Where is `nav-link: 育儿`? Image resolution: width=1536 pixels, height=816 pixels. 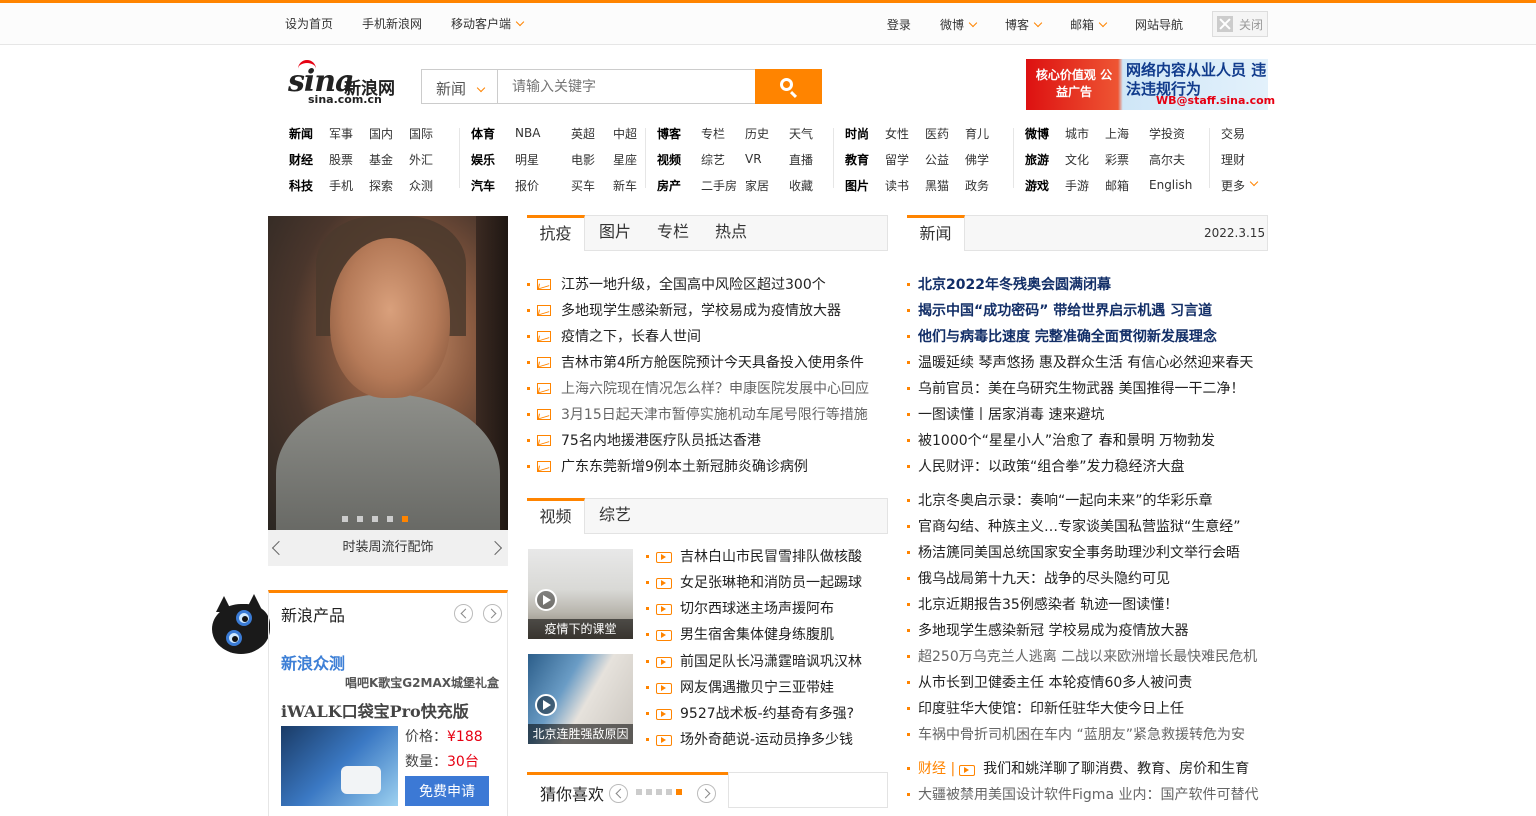
nav-link: 育儿 is located at coordinates (985, 133).